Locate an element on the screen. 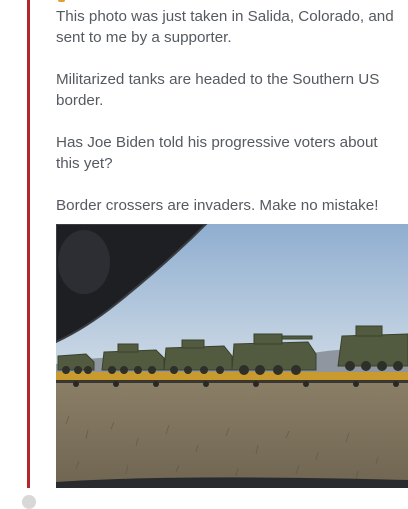  next-post-avatar is located at coordinates (29, 502).